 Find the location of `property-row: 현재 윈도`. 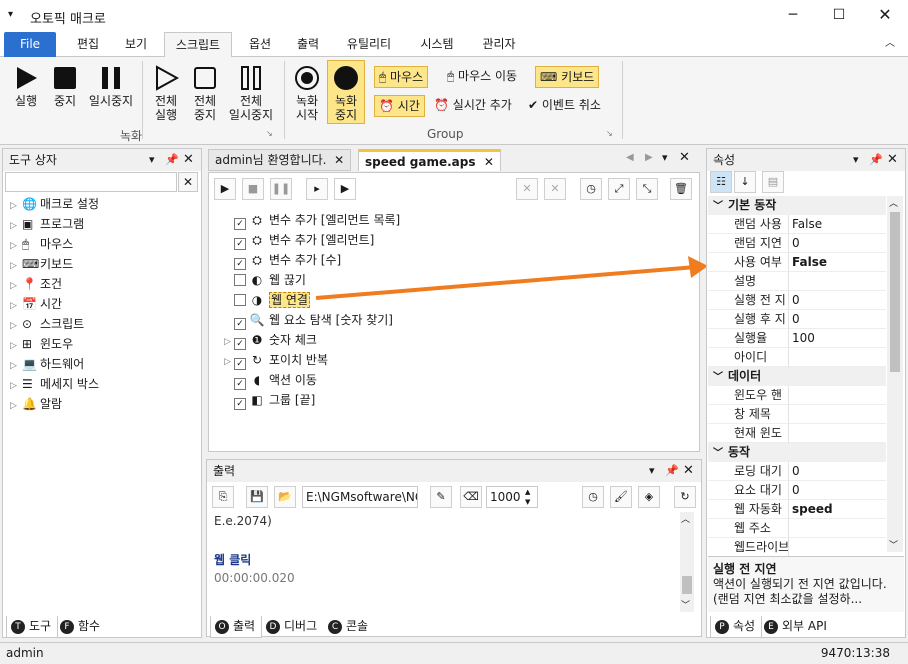

property-row: 현재 윈도 is located at coordinates (797, 433).